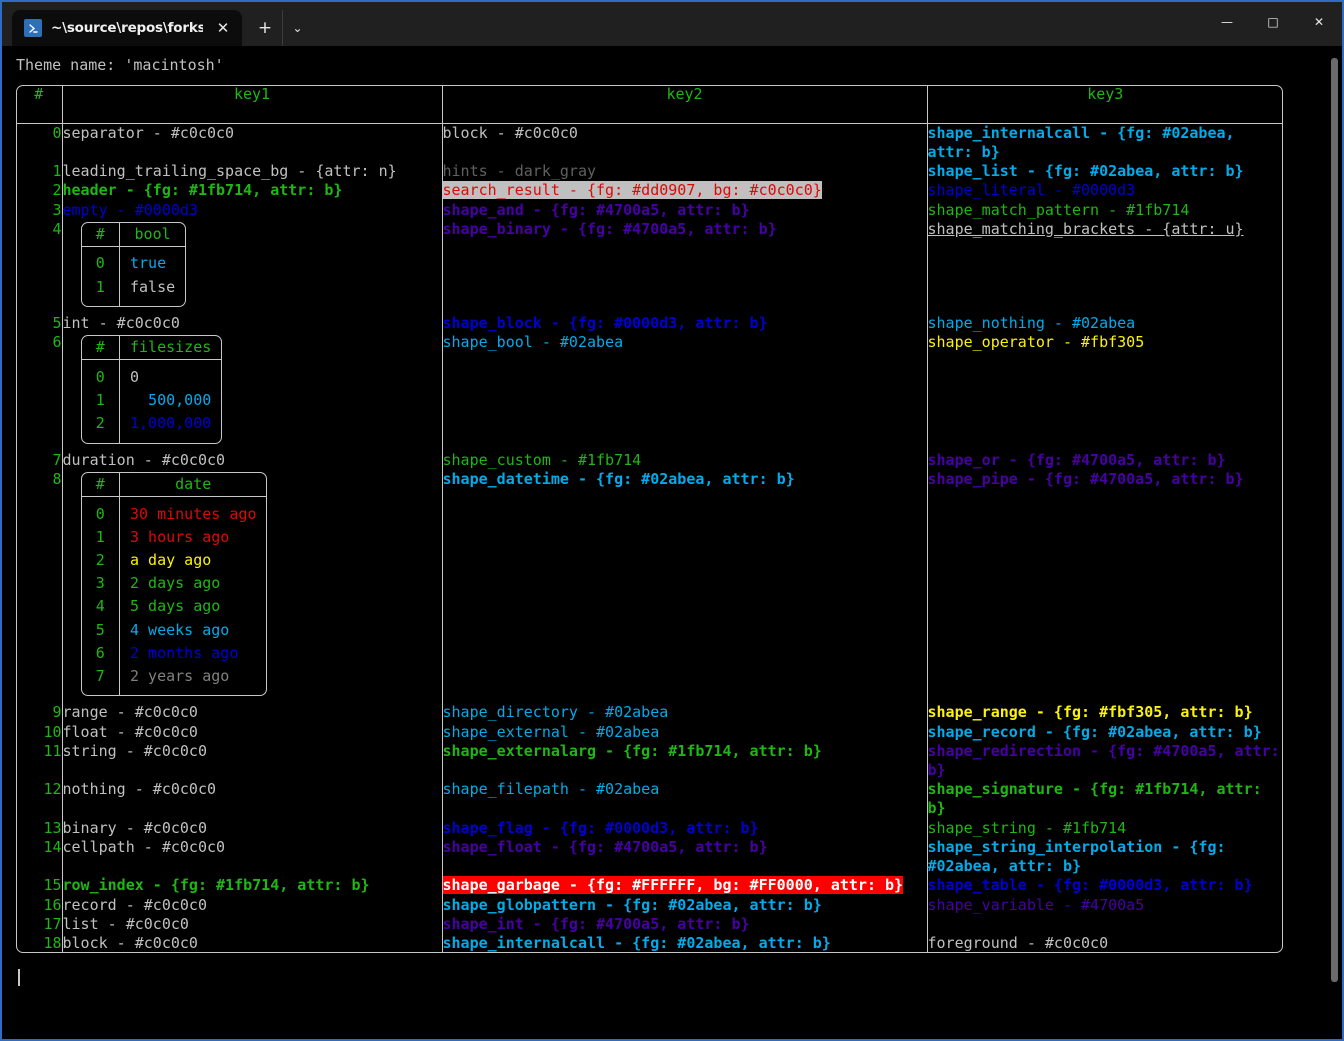 Image resolution: width=1344 pixels, height=1041 pixels. I want to click on row-index: 11, so click(39, 761).